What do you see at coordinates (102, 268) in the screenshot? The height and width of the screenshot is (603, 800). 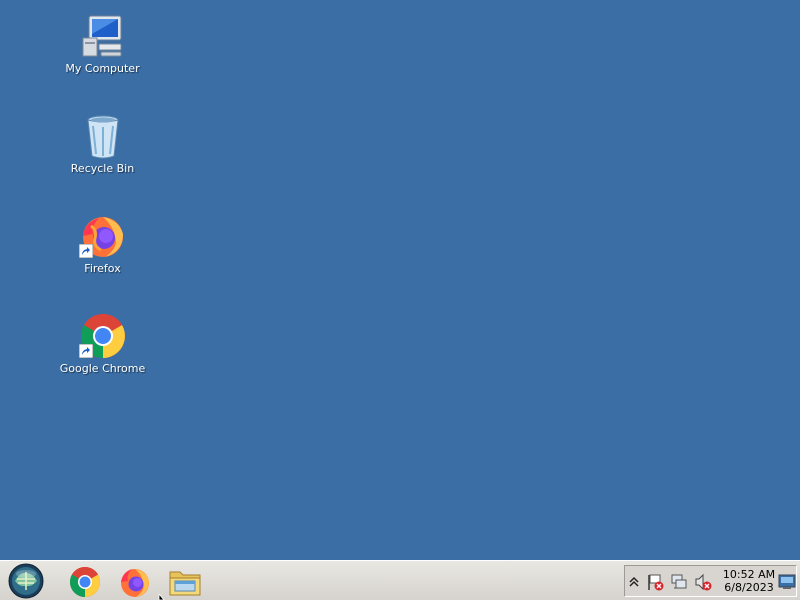 I see `desktop-icon-label: Firefox` at bounding box center [102, 268].